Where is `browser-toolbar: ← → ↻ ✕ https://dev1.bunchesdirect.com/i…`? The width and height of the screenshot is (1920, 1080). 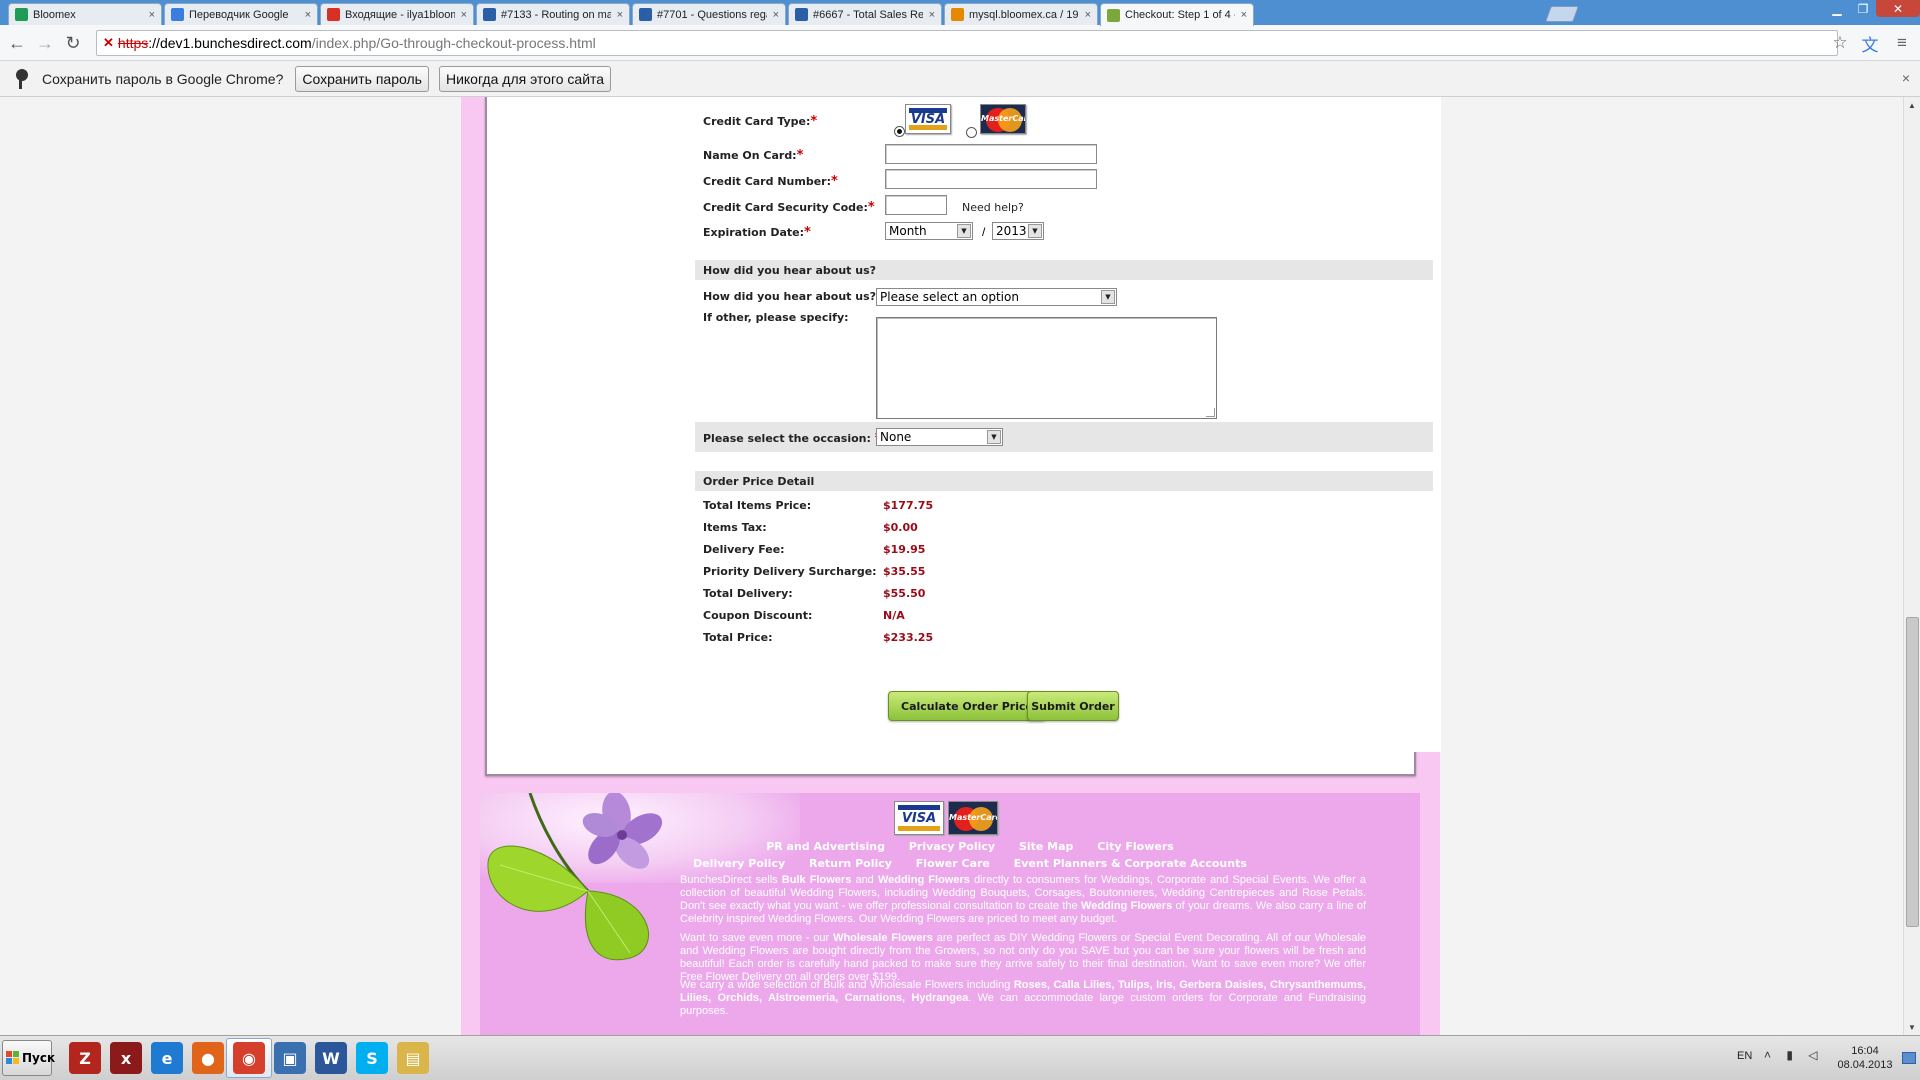 browser-toolbar: ← → ↻ ✕ https://dev1.bunchesdirect.com/i… is located at coordinates (960, 43).